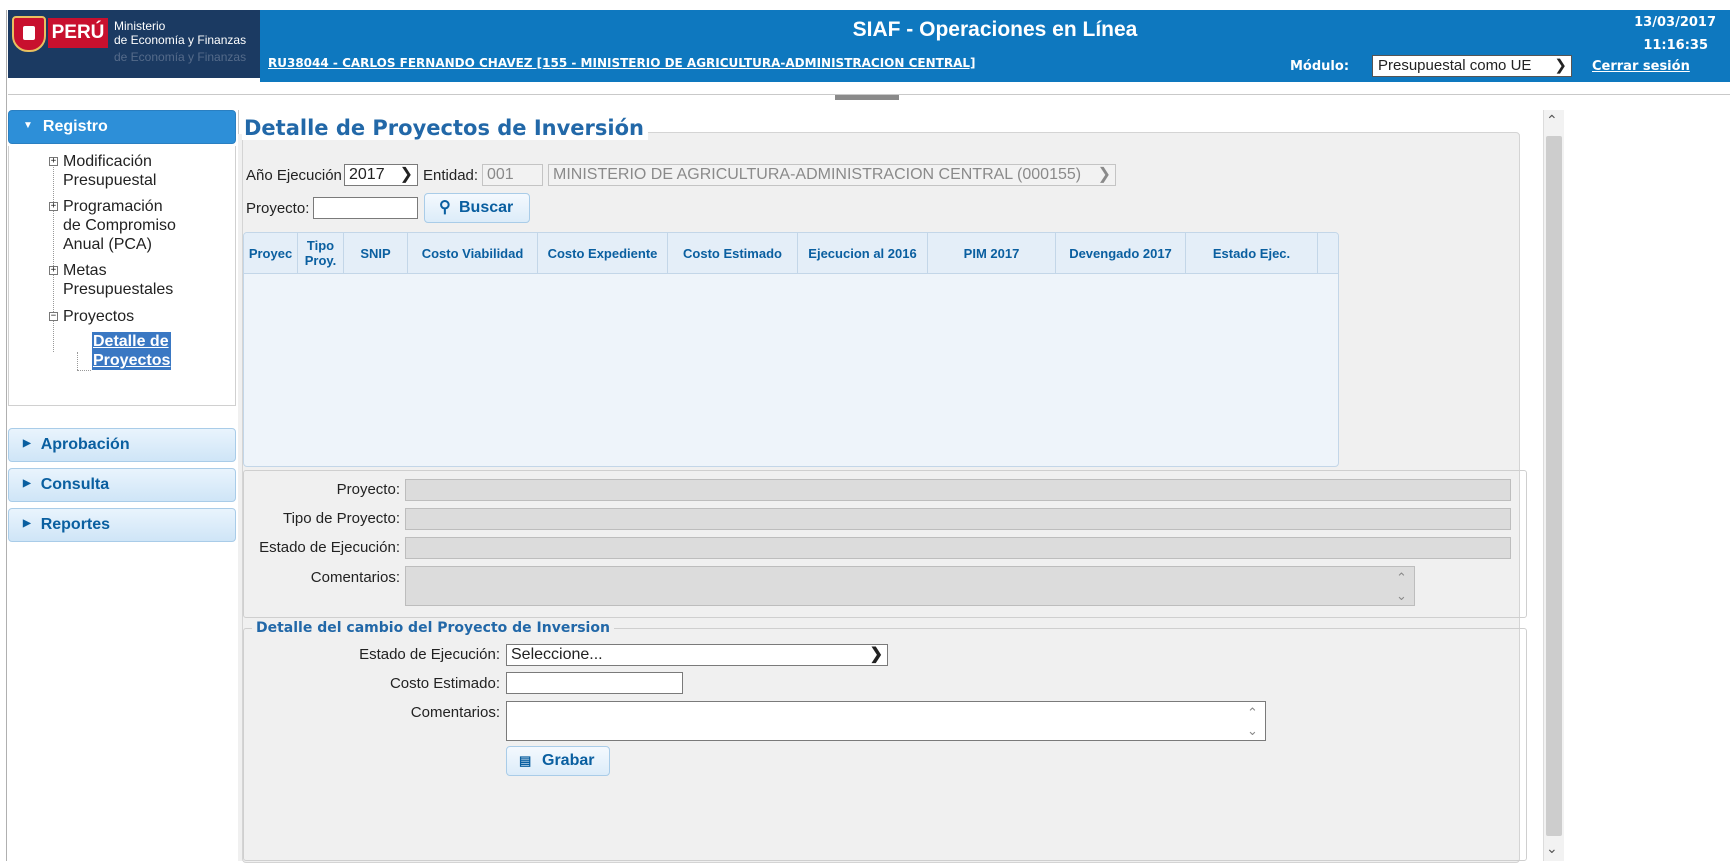  What do you see at coordinates (445, 128) in the screenshot?
I see `page-title: Detalle de Proyectos de Inversión` at bounding box center [445, 128].